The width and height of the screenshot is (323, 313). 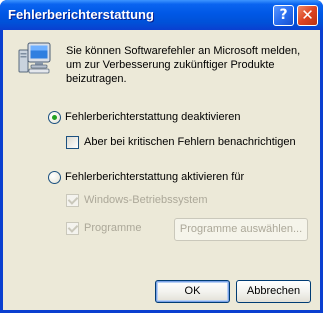 I want to click on checkbox-programs, so click(x=72, y=228).